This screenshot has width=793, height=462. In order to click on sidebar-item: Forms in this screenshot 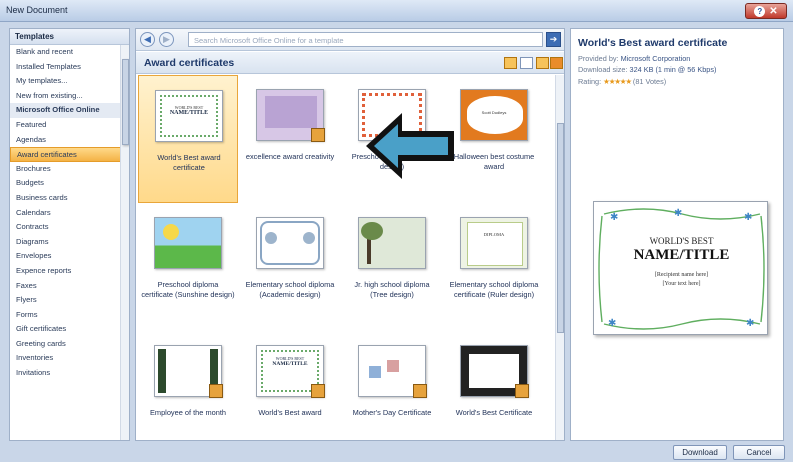, I will do `click(69, 315)`.